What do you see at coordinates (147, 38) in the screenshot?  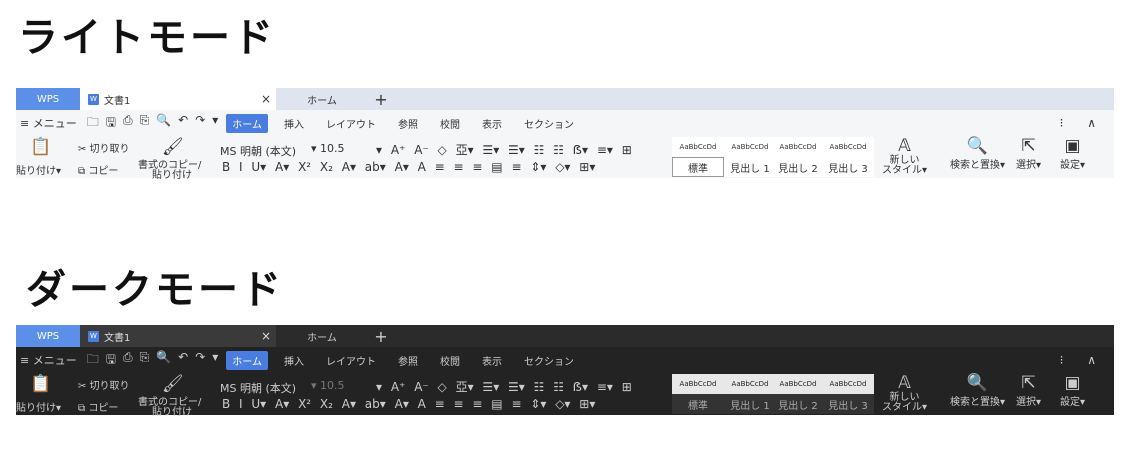 I see `heading-light-mode: ライトモード` at bounding box center [147, 38].